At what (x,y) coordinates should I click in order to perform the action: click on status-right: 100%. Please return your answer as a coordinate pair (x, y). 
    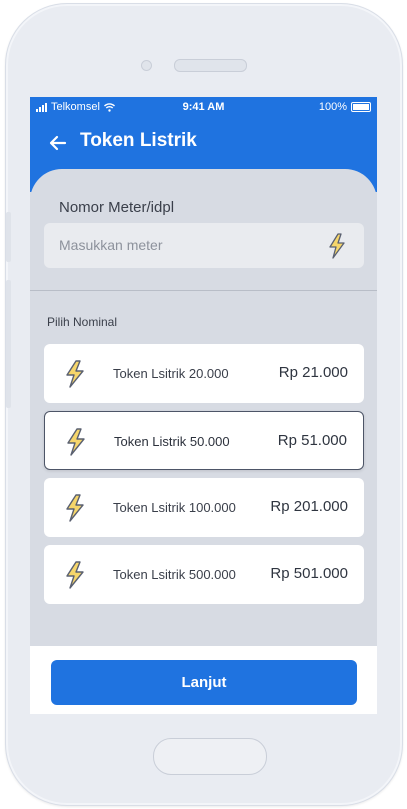
    Looking at the image, I should click on (345, 107).